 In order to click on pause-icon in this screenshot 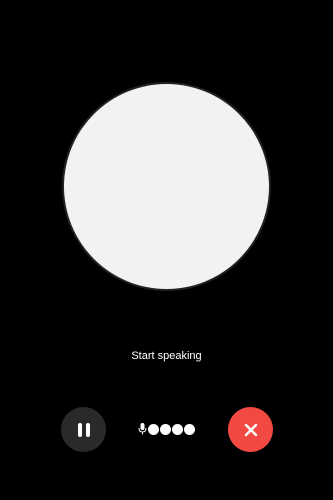, I will do `click(83, 429)`.